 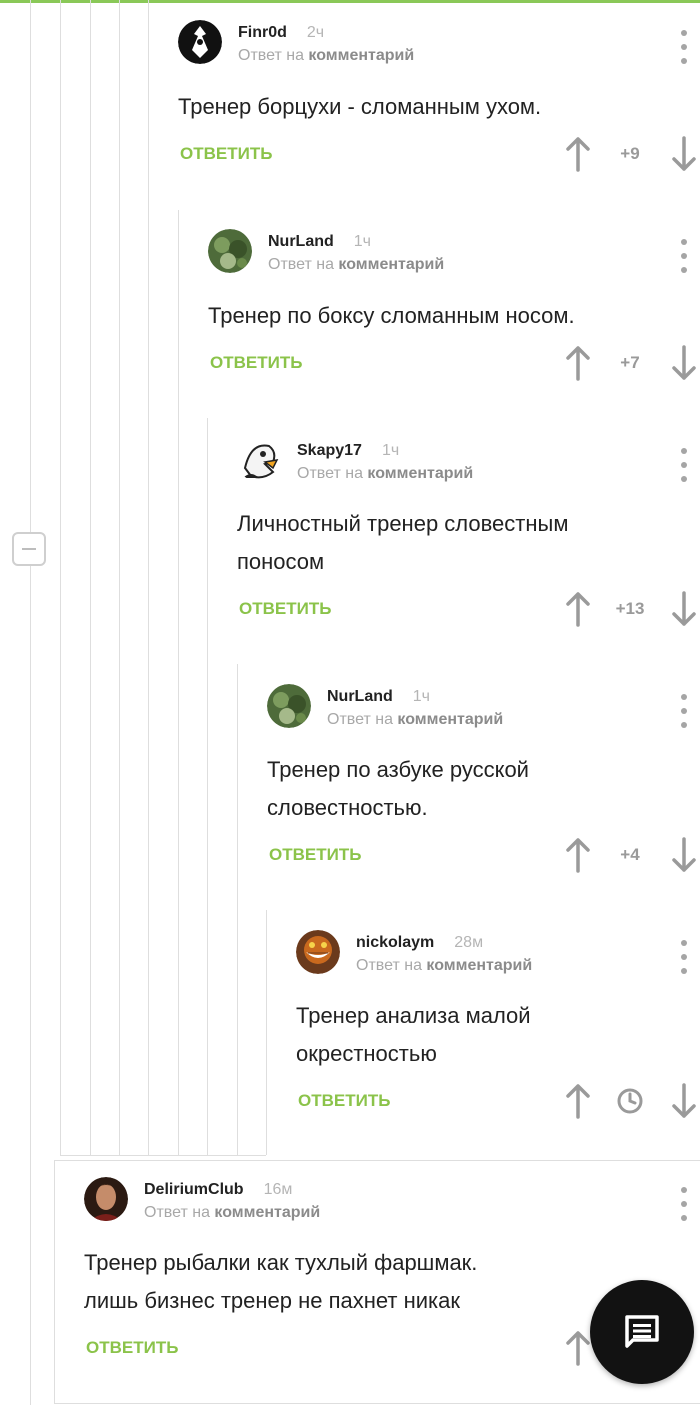 What do you see at coordinates (106, 1199) in the screenshot?
I see `portrait-avatar-icon` at bounding box center [106, 1199].